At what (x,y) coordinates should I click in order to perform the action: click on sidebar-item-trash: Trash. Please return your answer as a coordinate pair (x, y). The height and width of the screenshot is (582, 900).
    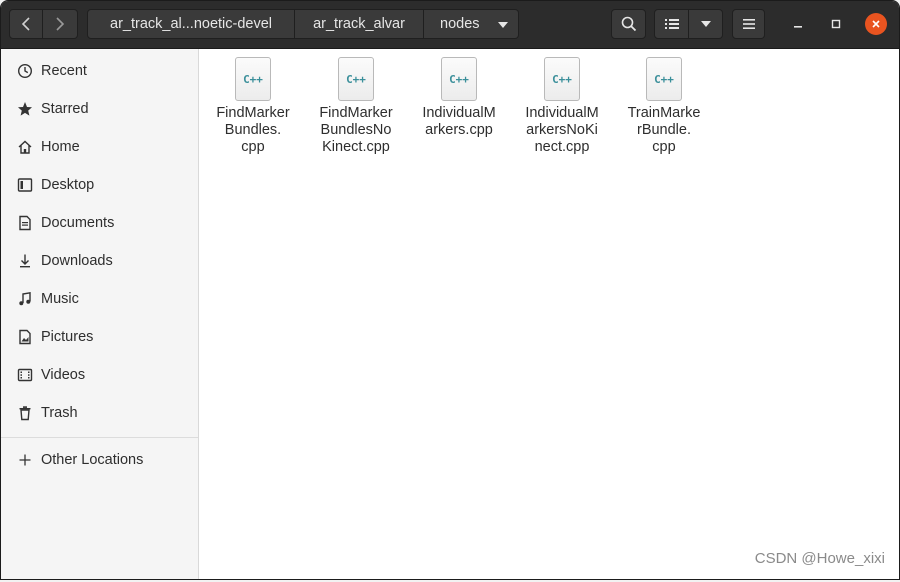
    Looking at the image, I should click on (99, 413).